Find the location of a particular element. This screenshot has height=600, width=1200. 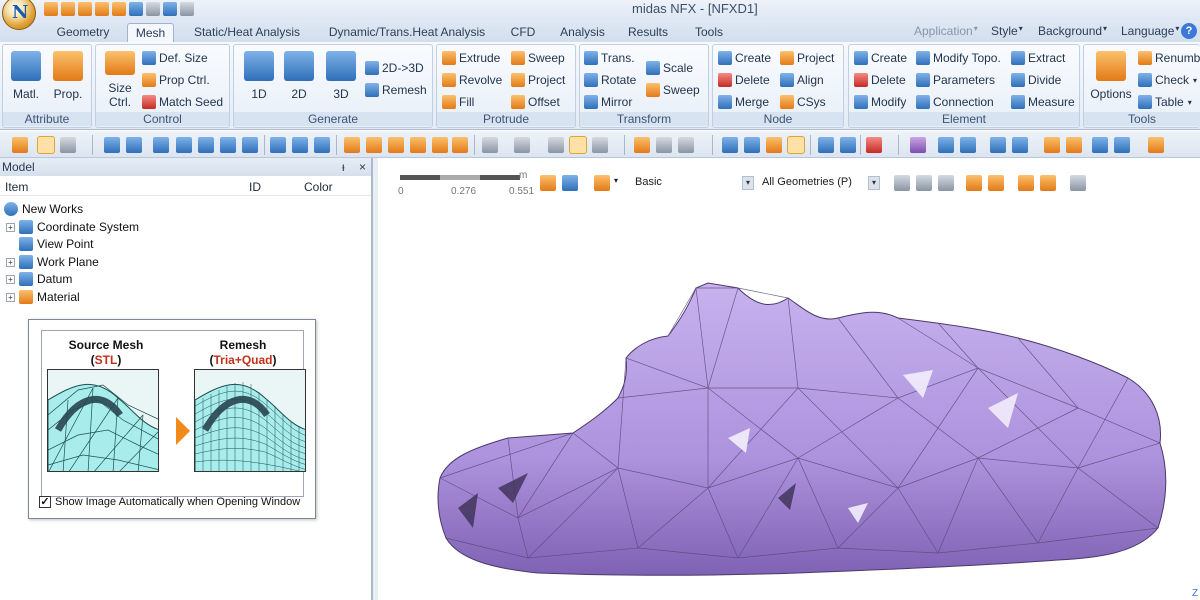

pin-icon: ᵼ is located at coordinates (343, 167).